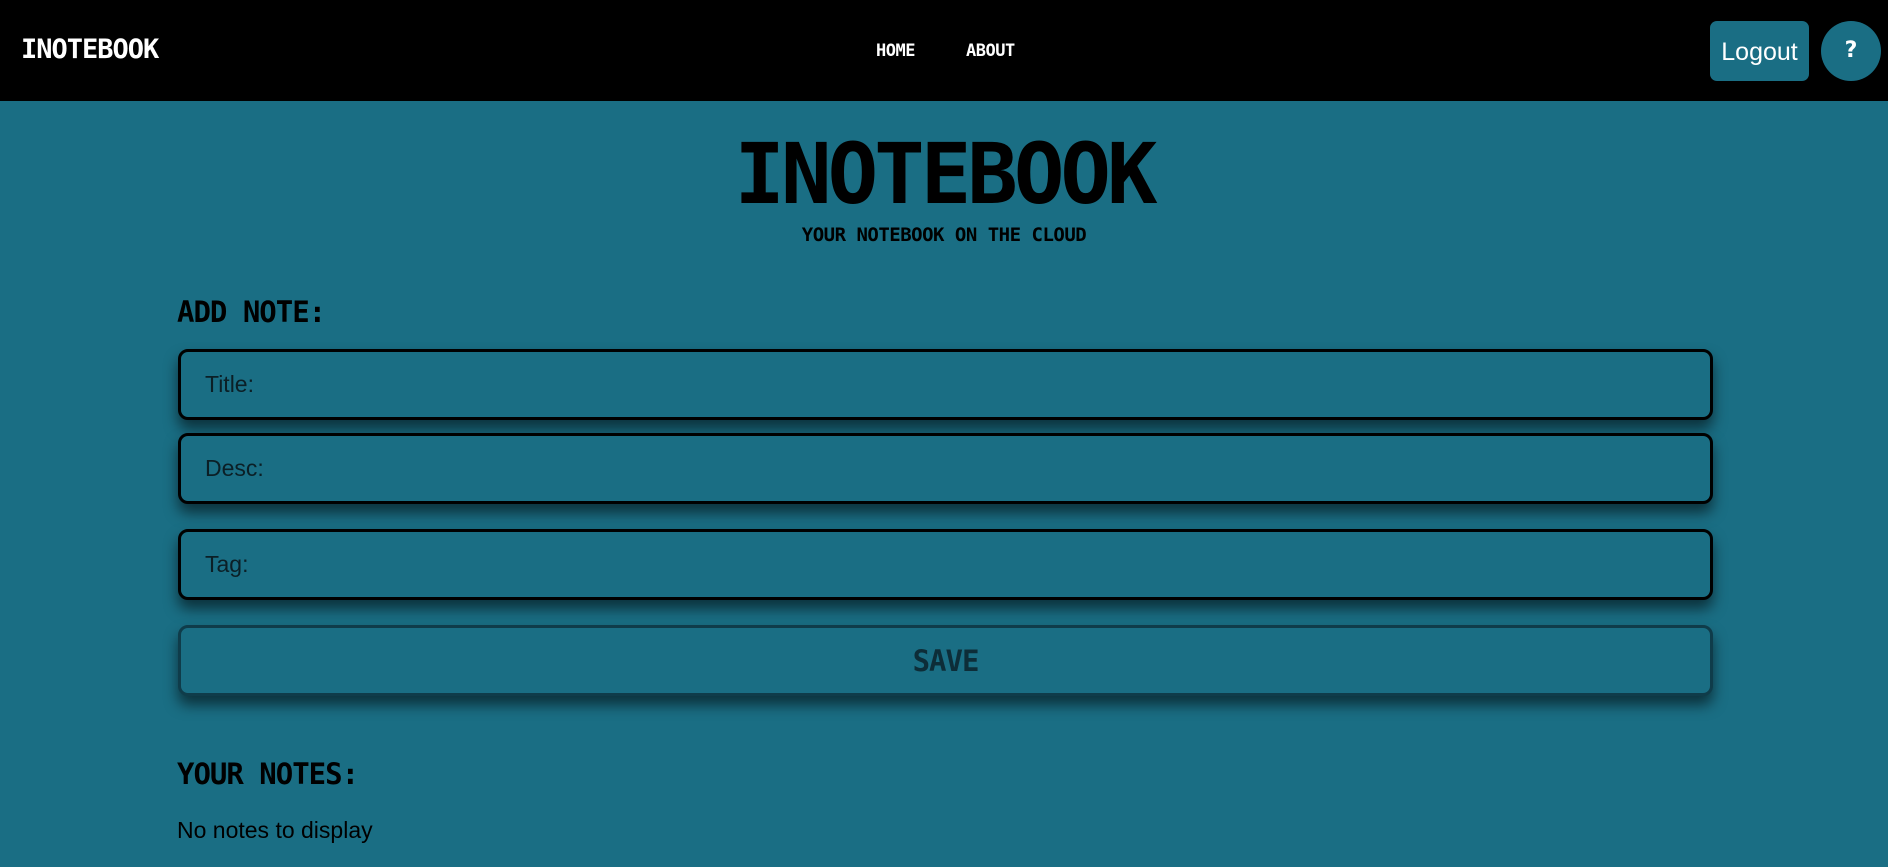  Describe the element at coordinates (945, 564) in the screenshot. I see `note-tag-input` at that location.